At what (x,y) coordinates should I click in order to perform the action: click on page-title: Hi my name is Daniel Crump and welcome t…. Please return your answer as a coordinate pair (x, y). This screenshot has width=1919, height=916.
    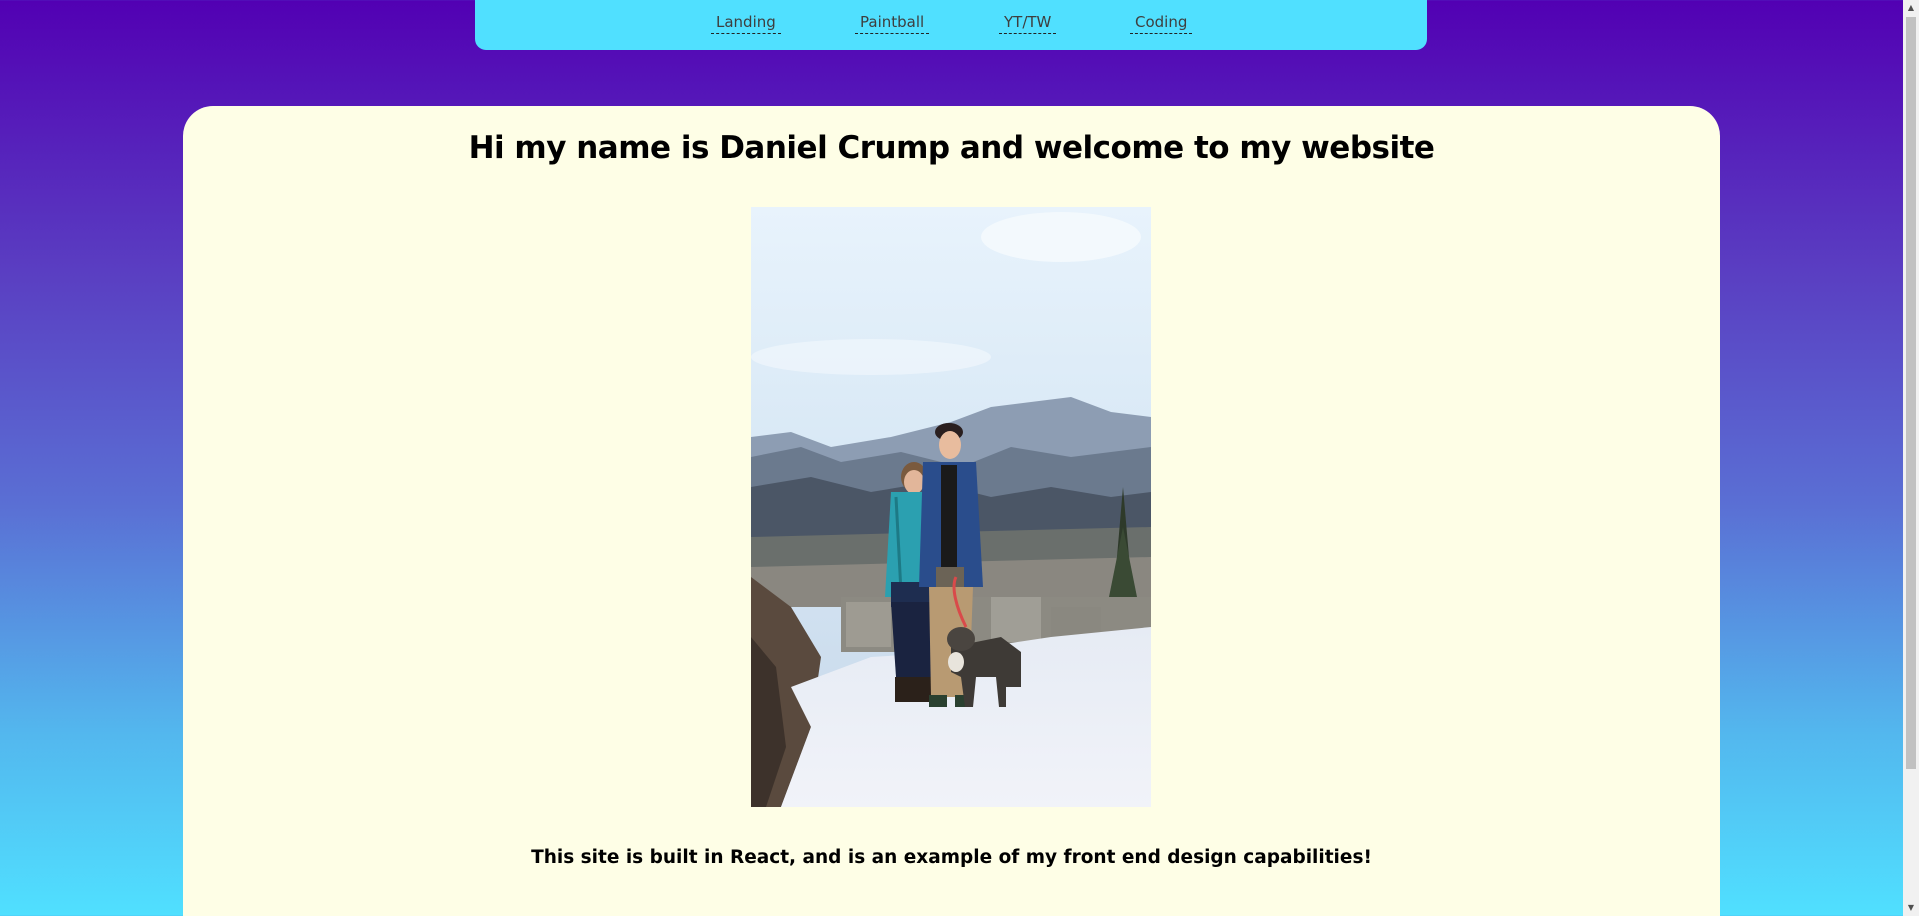
    Looking at the image, I should click on (951, 148).